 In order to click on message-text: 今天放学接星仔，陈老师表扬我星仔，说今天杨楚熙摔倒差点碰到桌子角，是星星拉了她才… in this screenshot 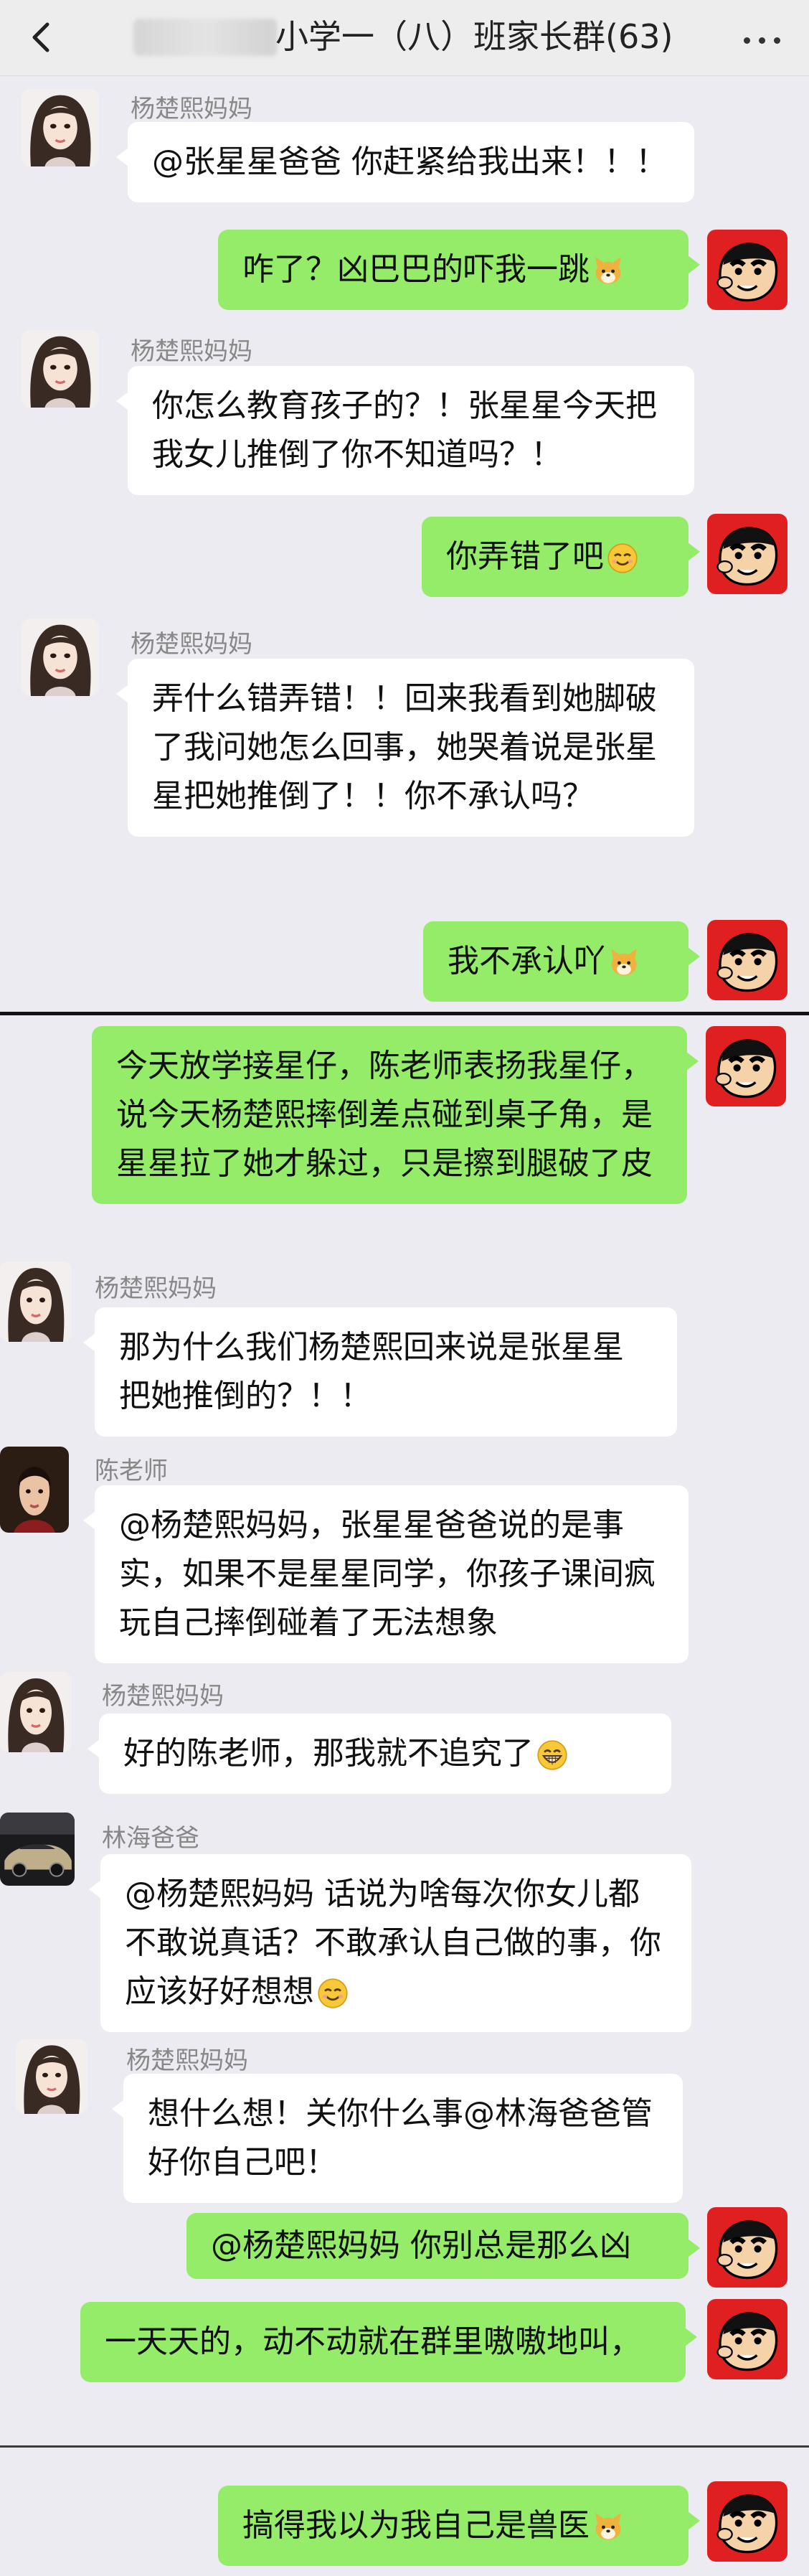, I will do `click(384, 1115)`.